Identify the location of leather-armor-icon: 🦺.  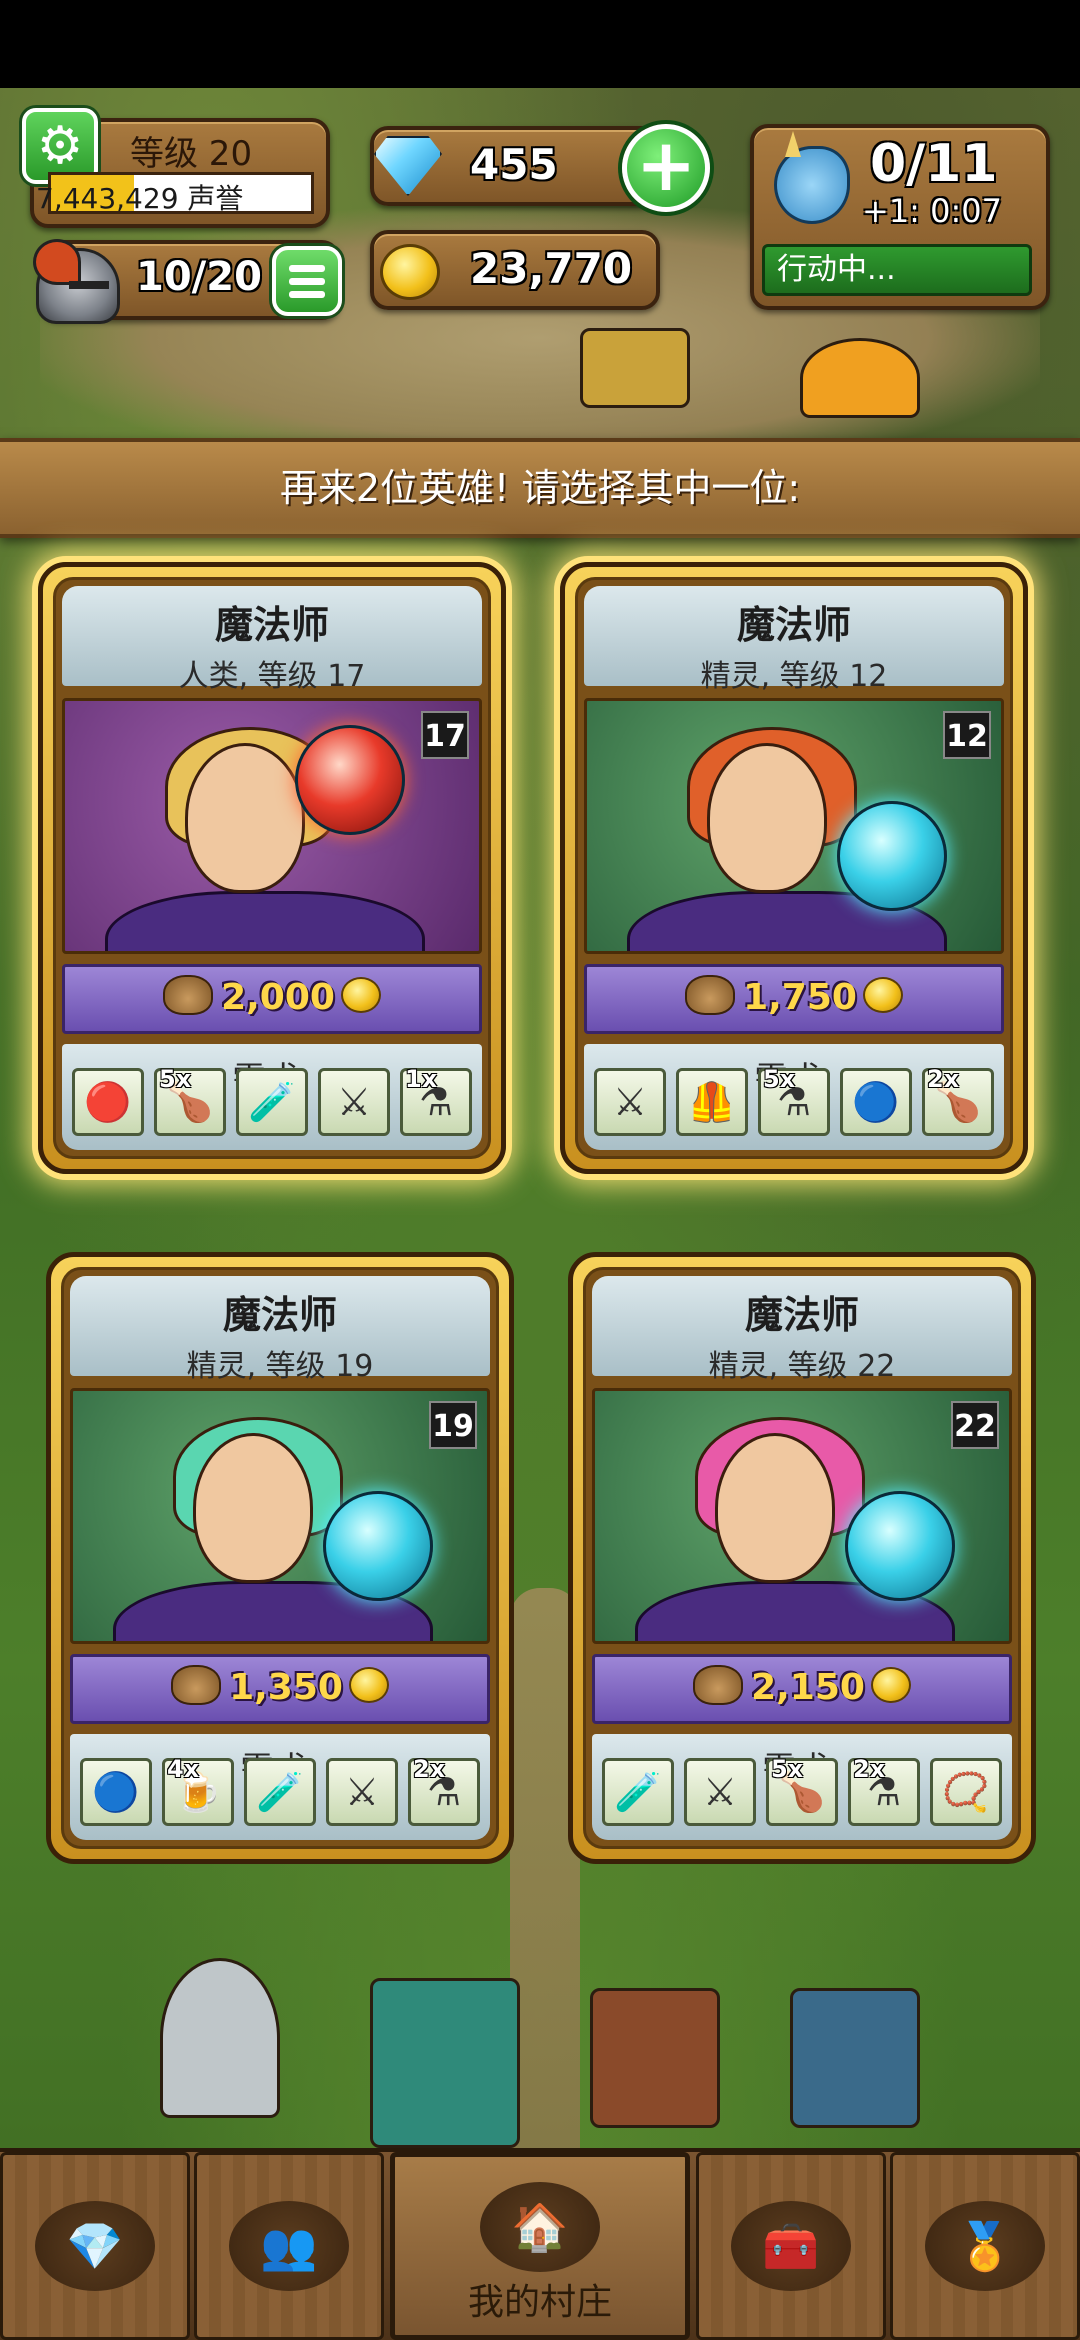
(712, 1101).